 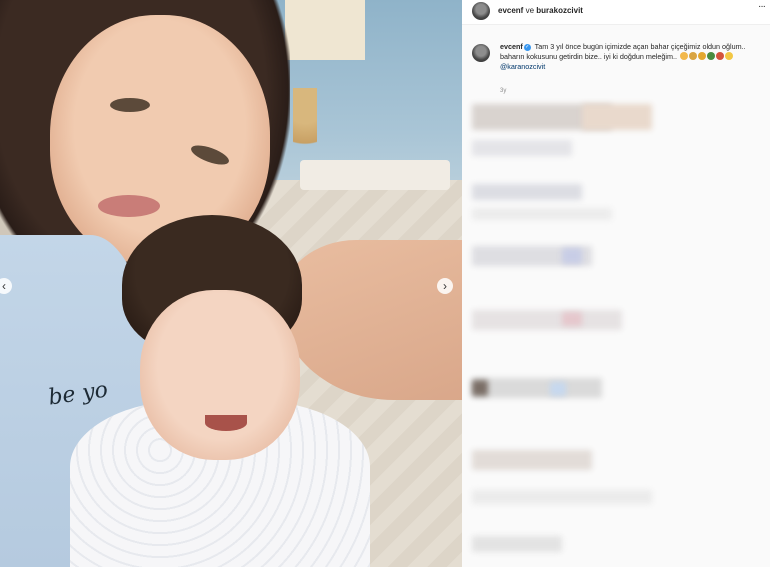 I want to click on post-header-usernames: evcenf ve burakozcivit, so click(x=540, y=10).